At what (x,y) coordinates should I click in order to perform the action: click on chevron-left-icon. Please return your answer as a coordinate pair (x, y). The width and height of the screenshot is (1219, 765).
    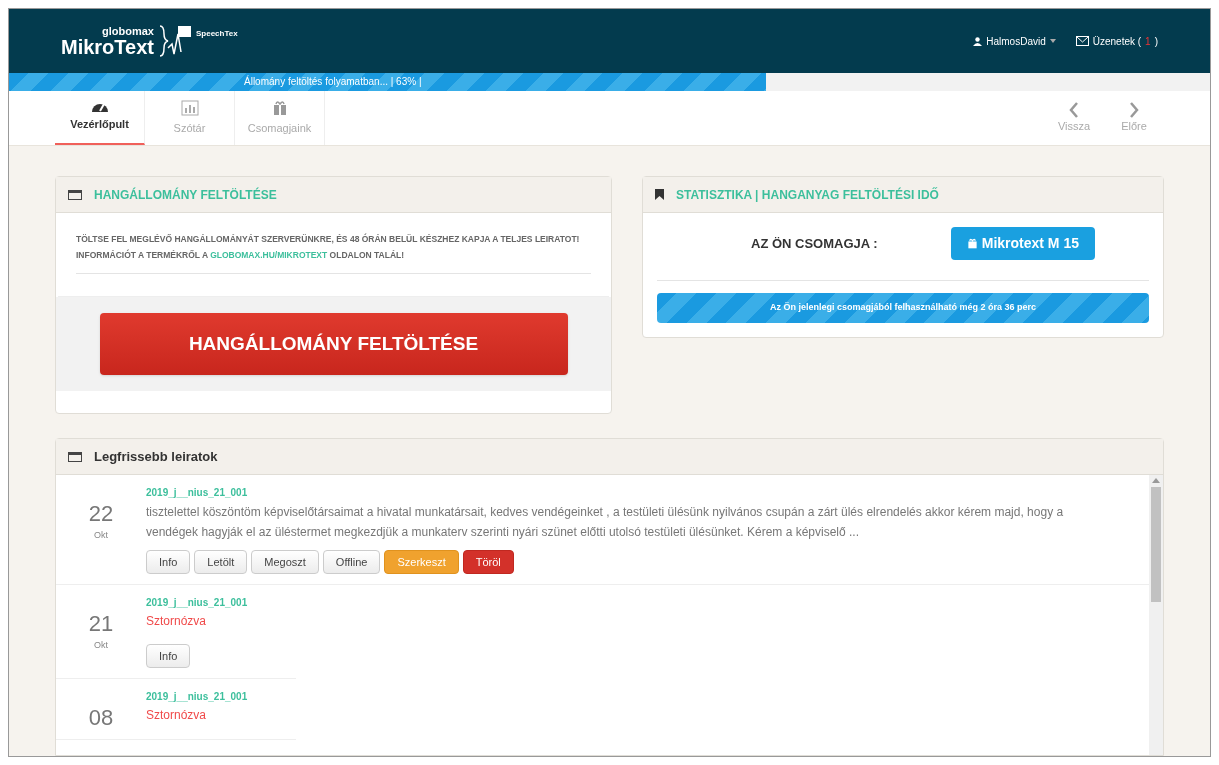
    Looking at the image, I should click on (1074, 109).